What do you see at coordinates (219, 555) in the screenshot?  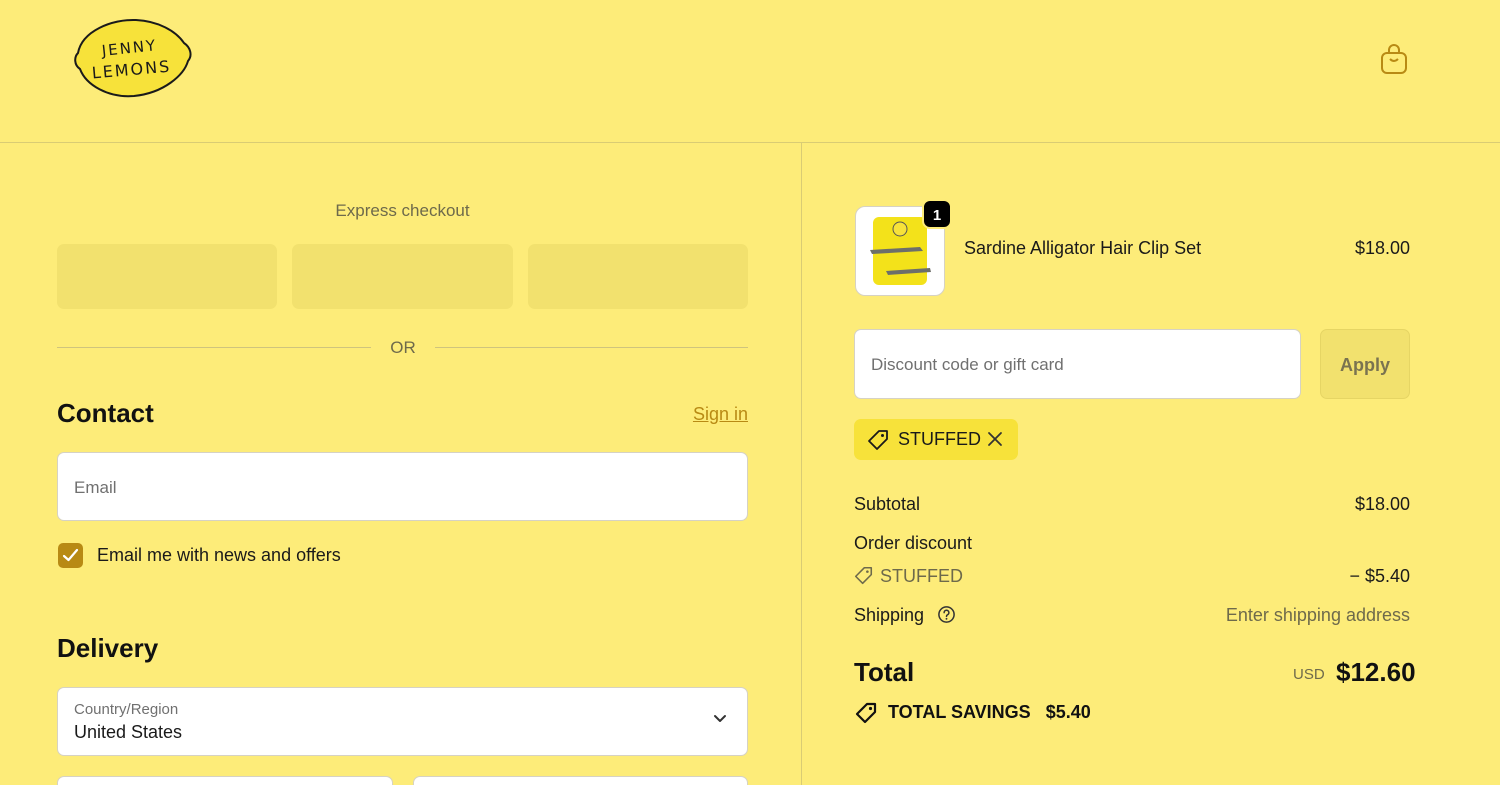 I see `newsletter-label: Email me with news and offers` at bounding box center [219, 555].